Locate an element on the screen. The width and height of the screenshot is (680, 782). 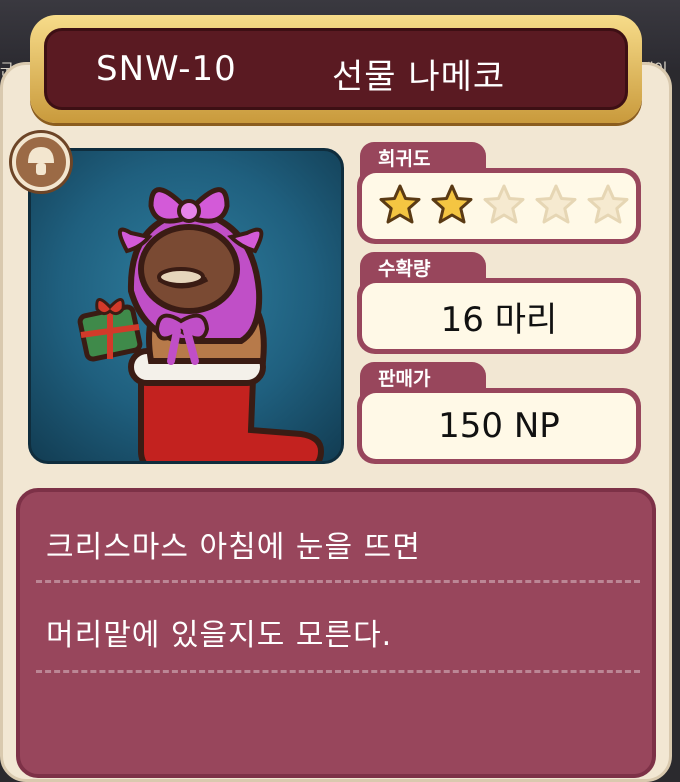
harvest-label: 수확량 is located at coordinates (404, 269).